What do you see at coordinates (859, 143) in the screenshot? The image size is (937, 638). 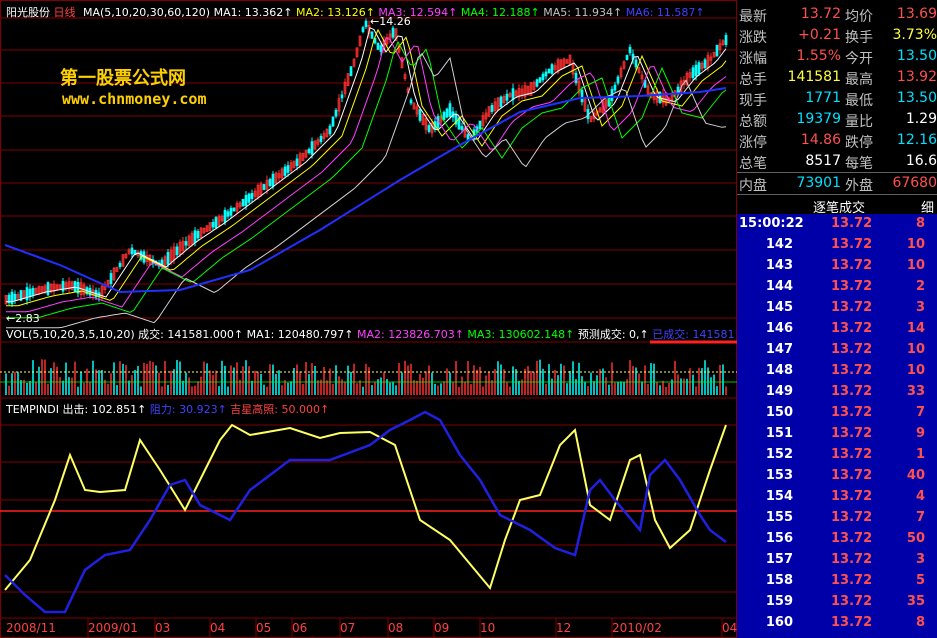 I see `quote-label: 跌停` at bounding box center [859, 143].